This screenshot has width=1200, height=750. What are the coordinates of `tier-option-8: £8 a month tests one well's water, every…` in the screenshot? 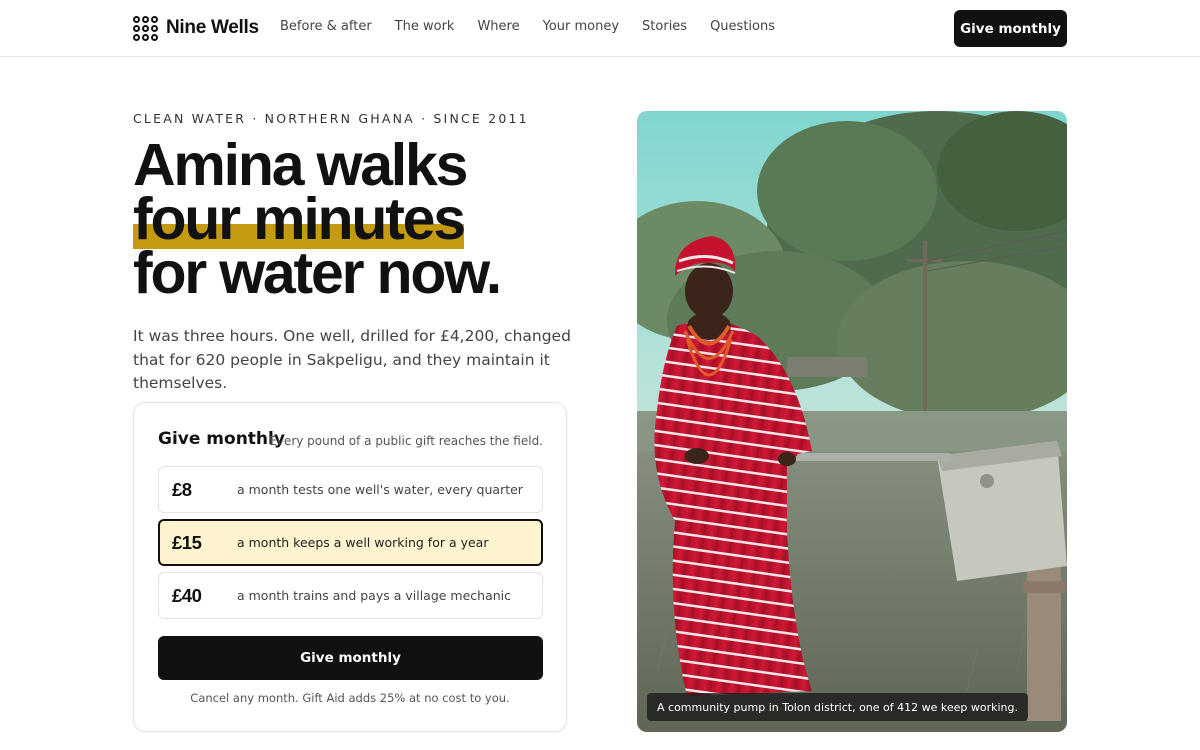 It's located at (350, 489).